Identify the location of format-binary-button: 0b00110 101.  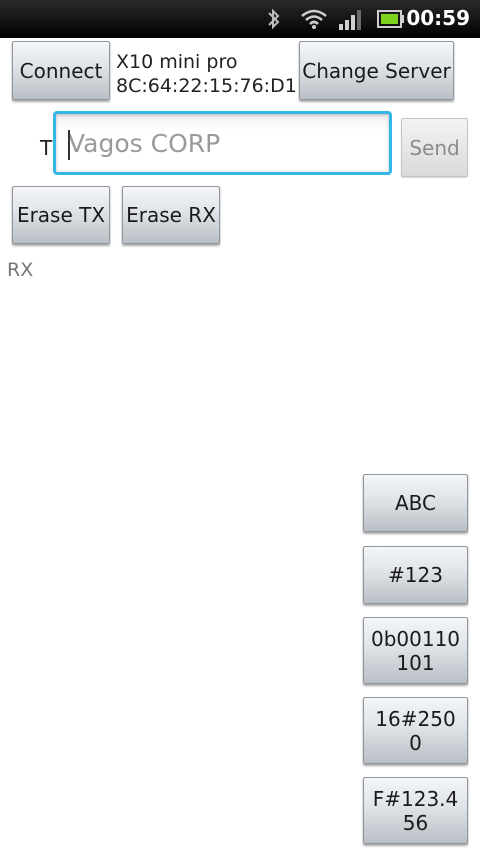
(415, 650).